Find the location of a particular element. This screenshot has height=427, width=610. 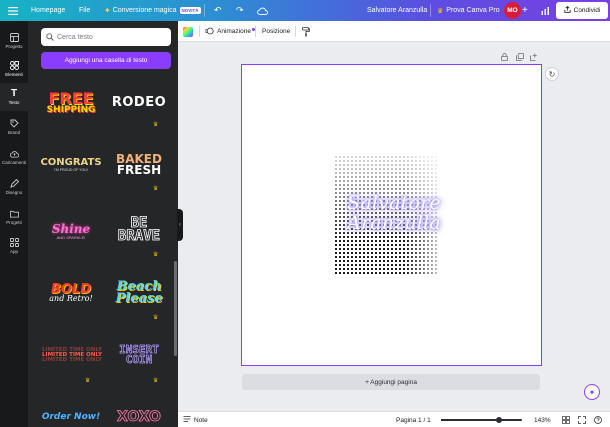

rail-label: App is located at coordinates (13, 251).